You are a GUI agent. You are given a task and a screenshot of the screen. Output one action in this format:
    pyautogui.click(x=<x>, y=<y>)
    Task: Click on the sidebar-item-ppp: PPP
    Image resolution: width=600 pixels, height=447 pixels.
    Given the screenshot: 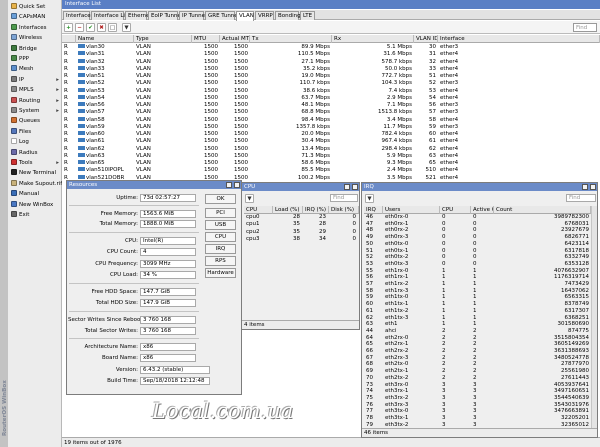 What is the action you would take?
    pyautogui.click(x=35, y=59)
    